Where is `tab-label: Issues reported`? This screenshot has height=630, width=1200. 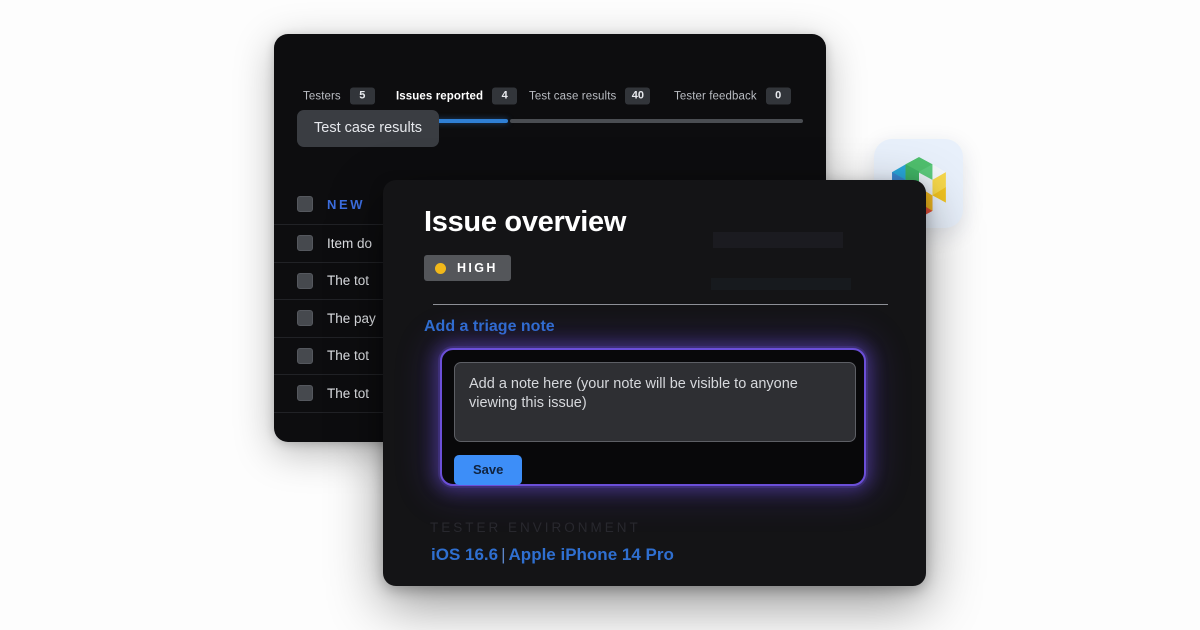 tab-label: Issues reported is located at coordinates (440, 96).